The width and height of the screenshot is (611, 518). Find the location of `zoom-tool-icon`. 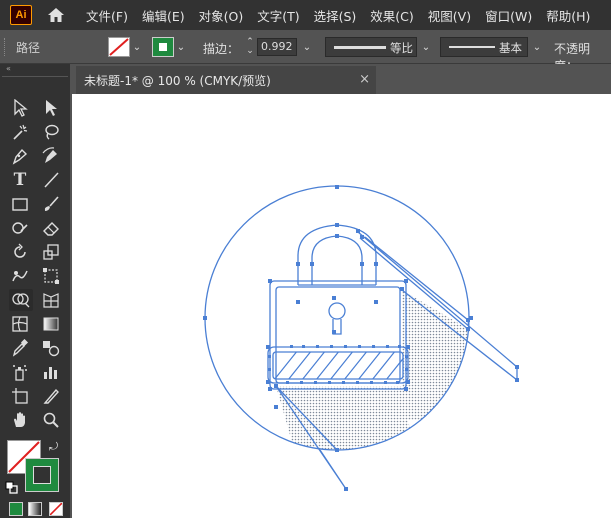

zoom-tool-icon is located at coordinates (51, 420).